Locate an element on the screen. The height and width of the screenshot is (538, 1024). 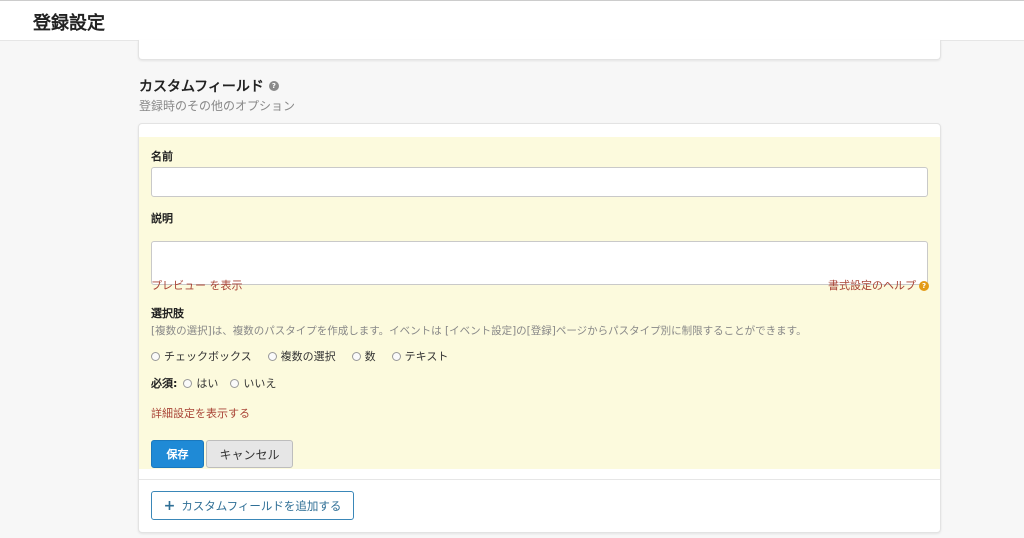
description-label: 説明 is located at coordinates (162, 218).